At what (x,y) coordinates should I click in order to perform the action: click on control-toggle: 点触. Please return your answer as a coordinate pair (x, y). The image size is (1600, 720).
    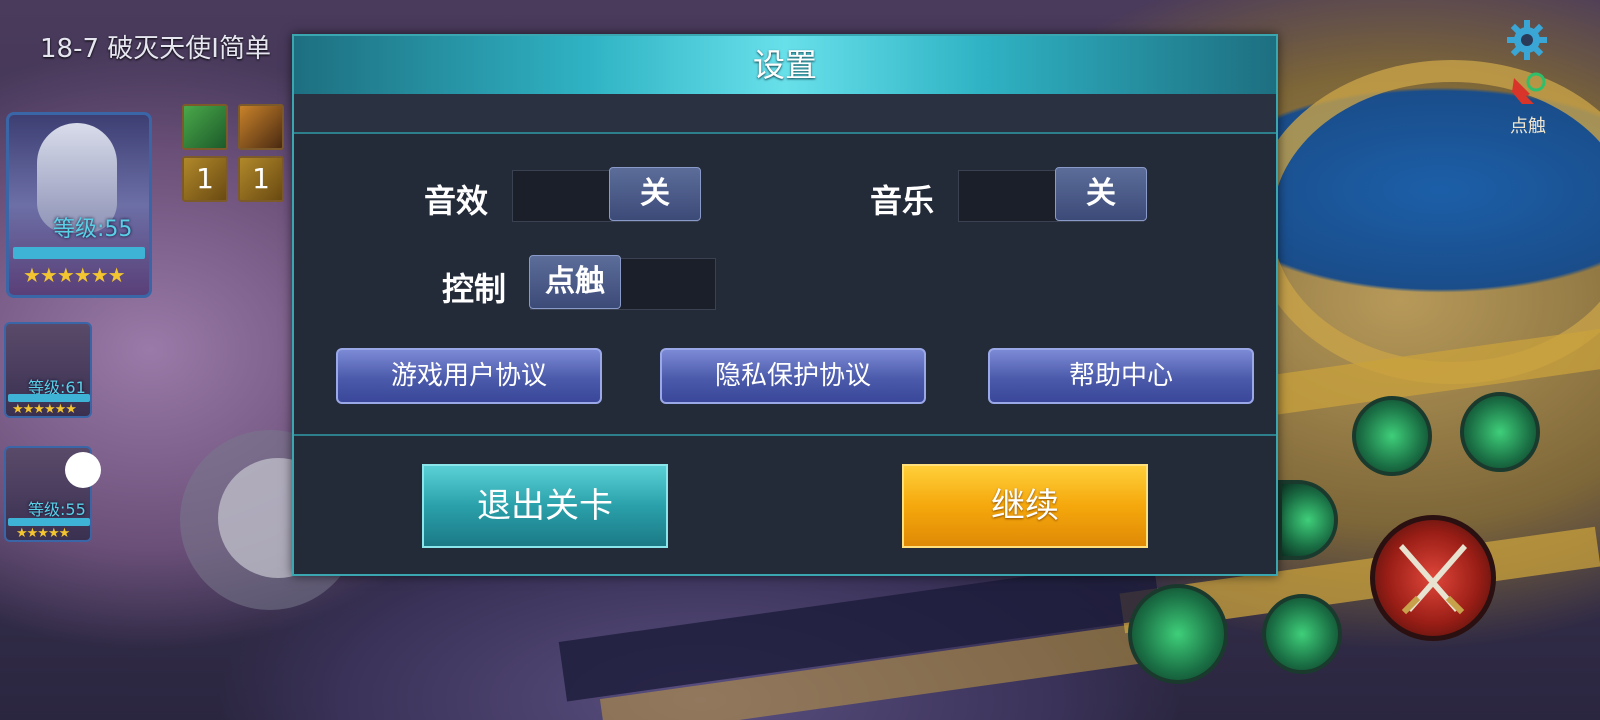
    Looking at the image, I should click on (622, 282).